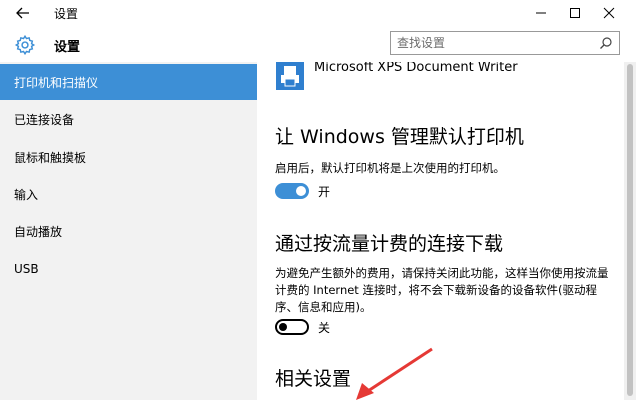 This screenshot has height=400, width=636. I want to click on sidebar-item-mouse-touchpad: 鼠标和触摸板, so click(128, 157).